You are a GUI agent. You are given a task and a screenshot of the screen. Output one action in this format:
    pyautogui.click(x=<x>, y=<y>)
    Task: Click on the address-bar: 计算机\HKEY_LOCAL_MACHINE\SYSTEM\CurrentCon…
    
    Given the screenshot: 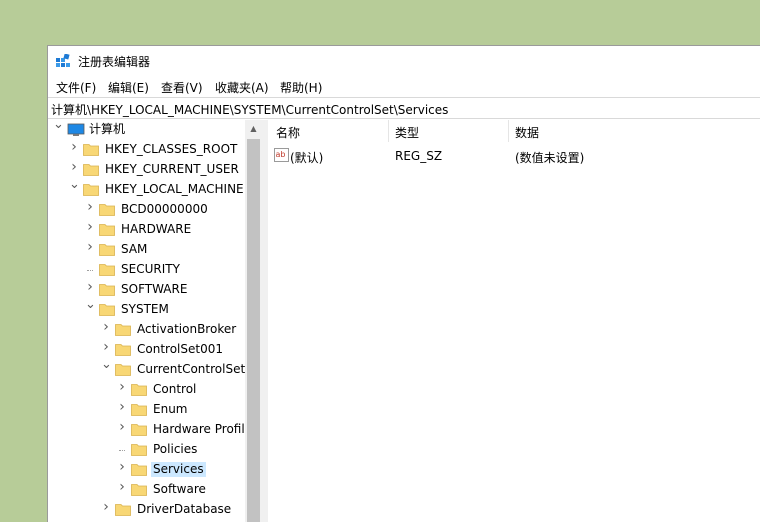 What is the action you would take?
    pyautogui.click(x=404, y=108)
    